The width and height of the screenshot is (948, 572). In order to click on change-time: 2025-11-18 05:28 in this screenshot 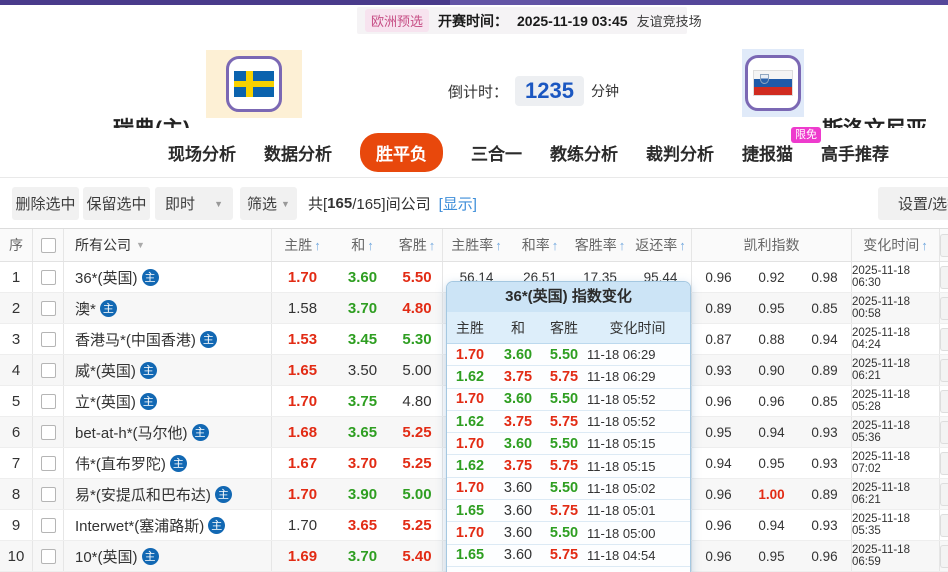, I will do `click(896, 401)`.